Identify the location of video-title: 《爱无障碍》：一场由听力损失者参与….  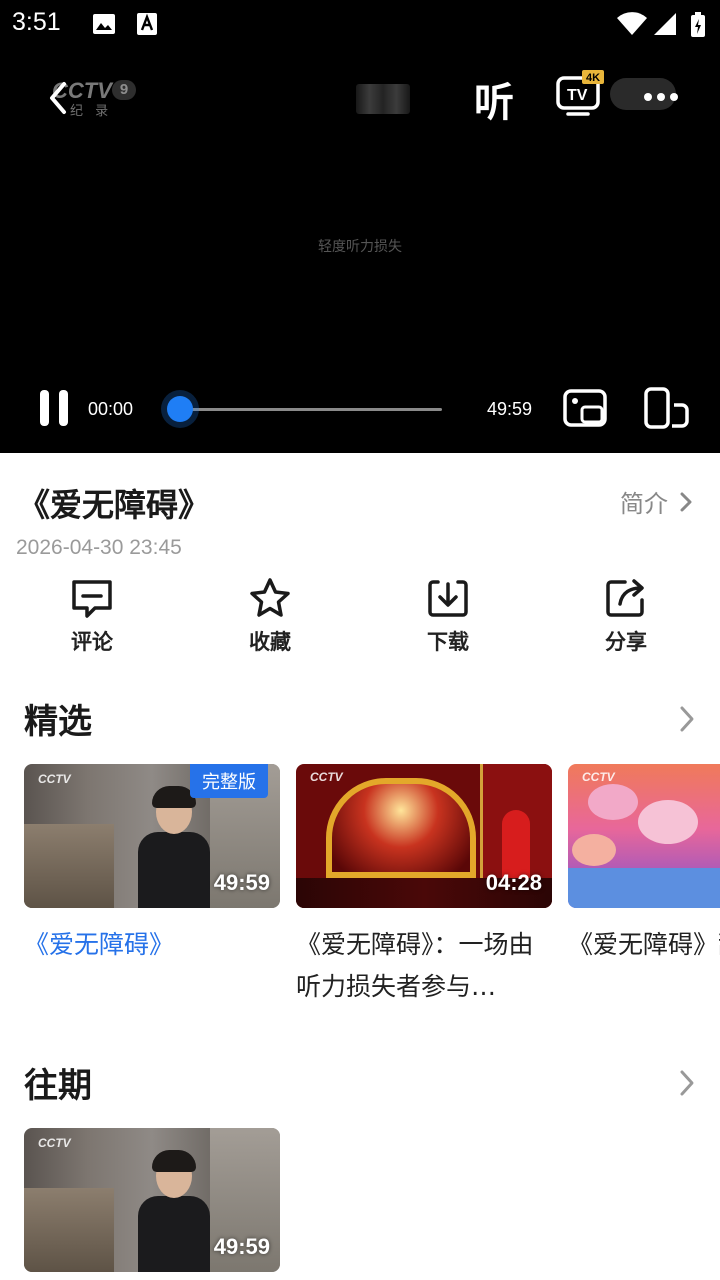
(415, 965).